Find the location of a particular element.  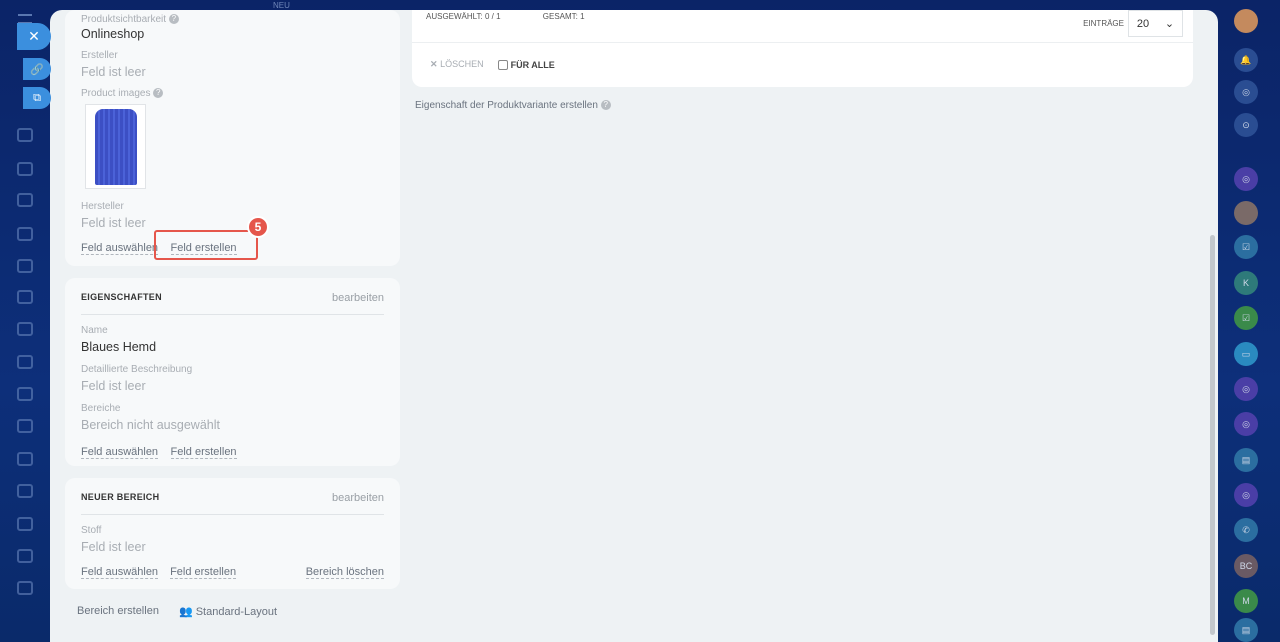

create-section-link: Bereich erstellen is located at coordinates (118, 611).